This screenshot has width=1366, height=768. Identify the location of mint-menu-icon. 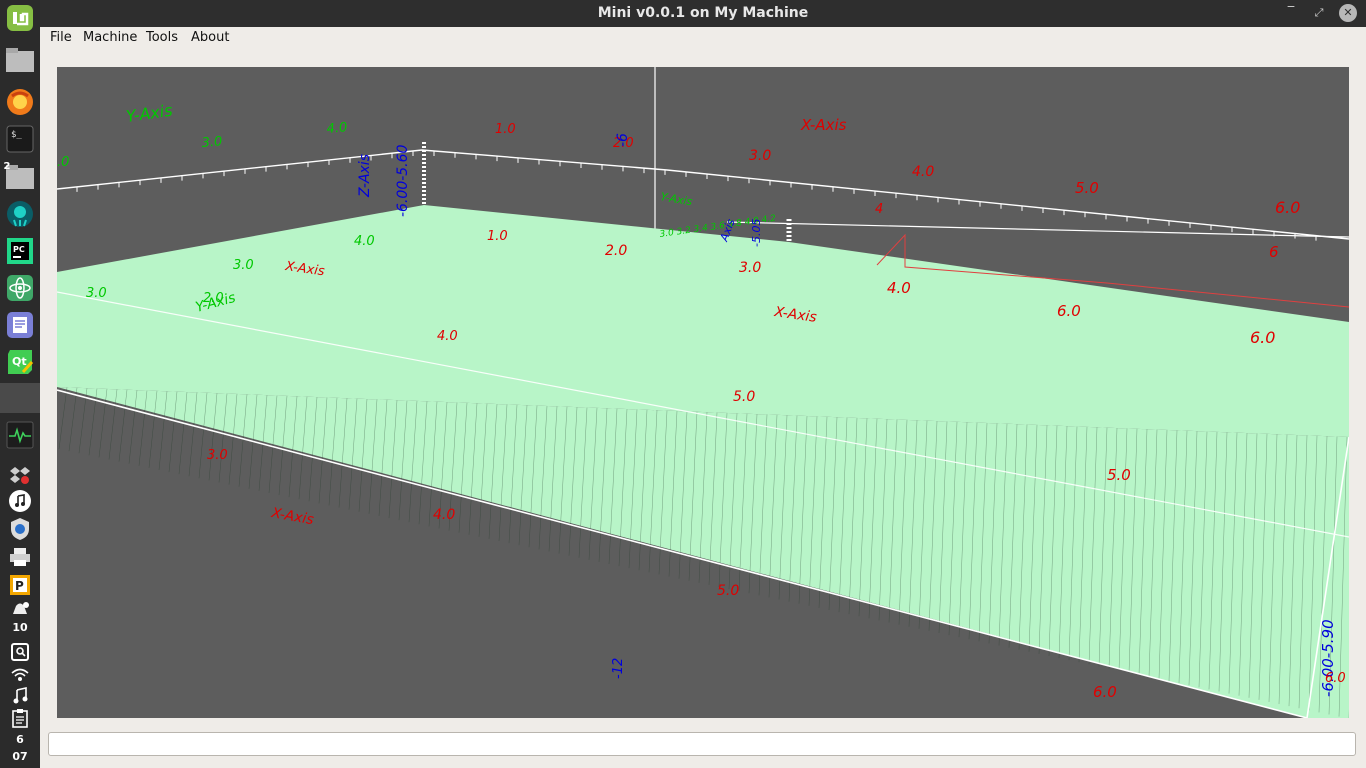
(20, 18).